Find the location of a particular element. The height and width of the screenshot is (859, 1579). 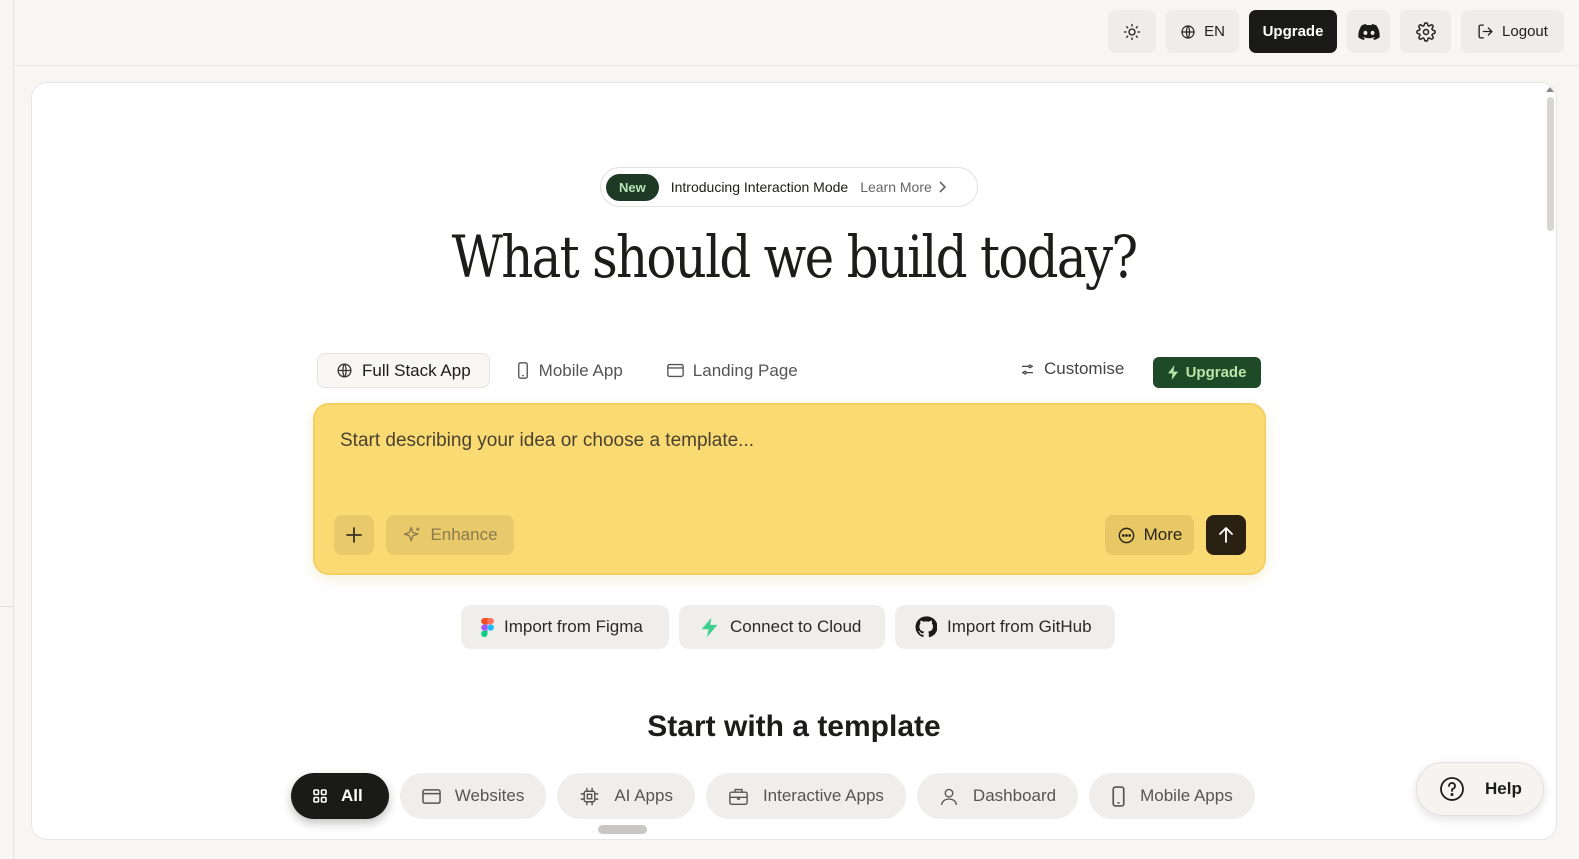

discord-button is located at coordinates (1368, 31).